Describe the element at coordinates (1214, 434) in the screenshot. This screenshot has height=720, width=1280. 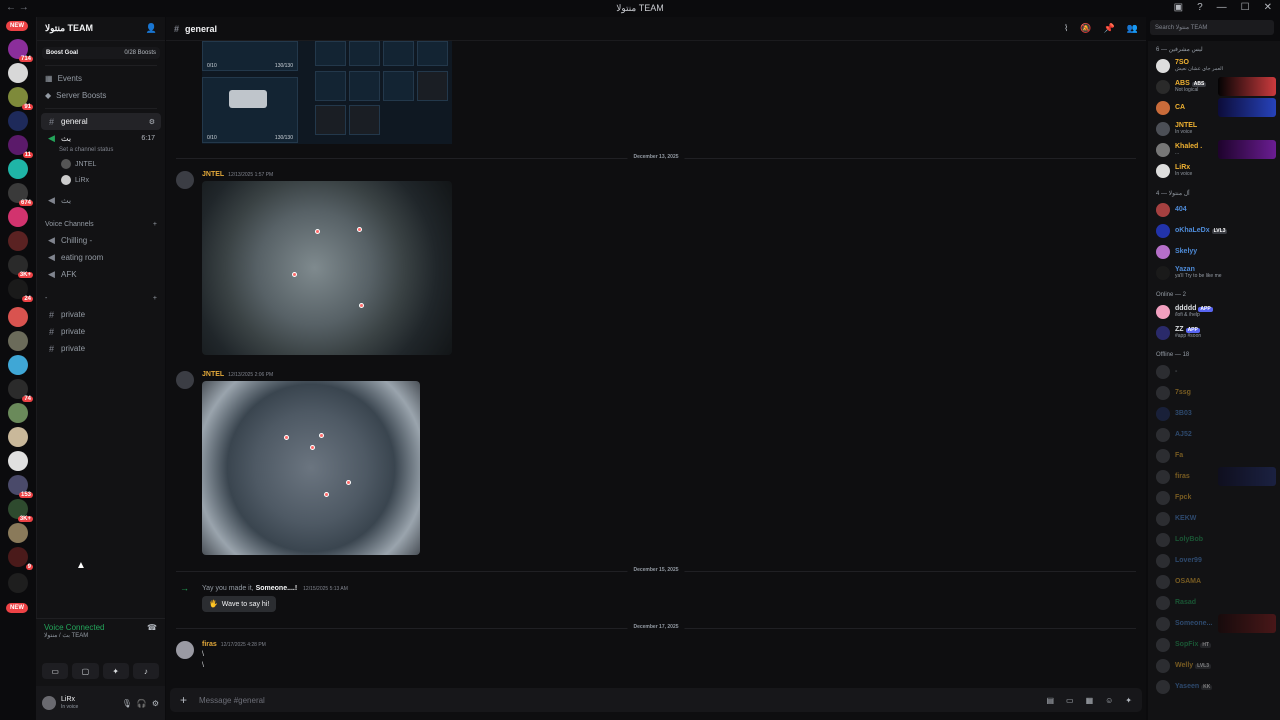
I see `member-item: AJ52` at that location.